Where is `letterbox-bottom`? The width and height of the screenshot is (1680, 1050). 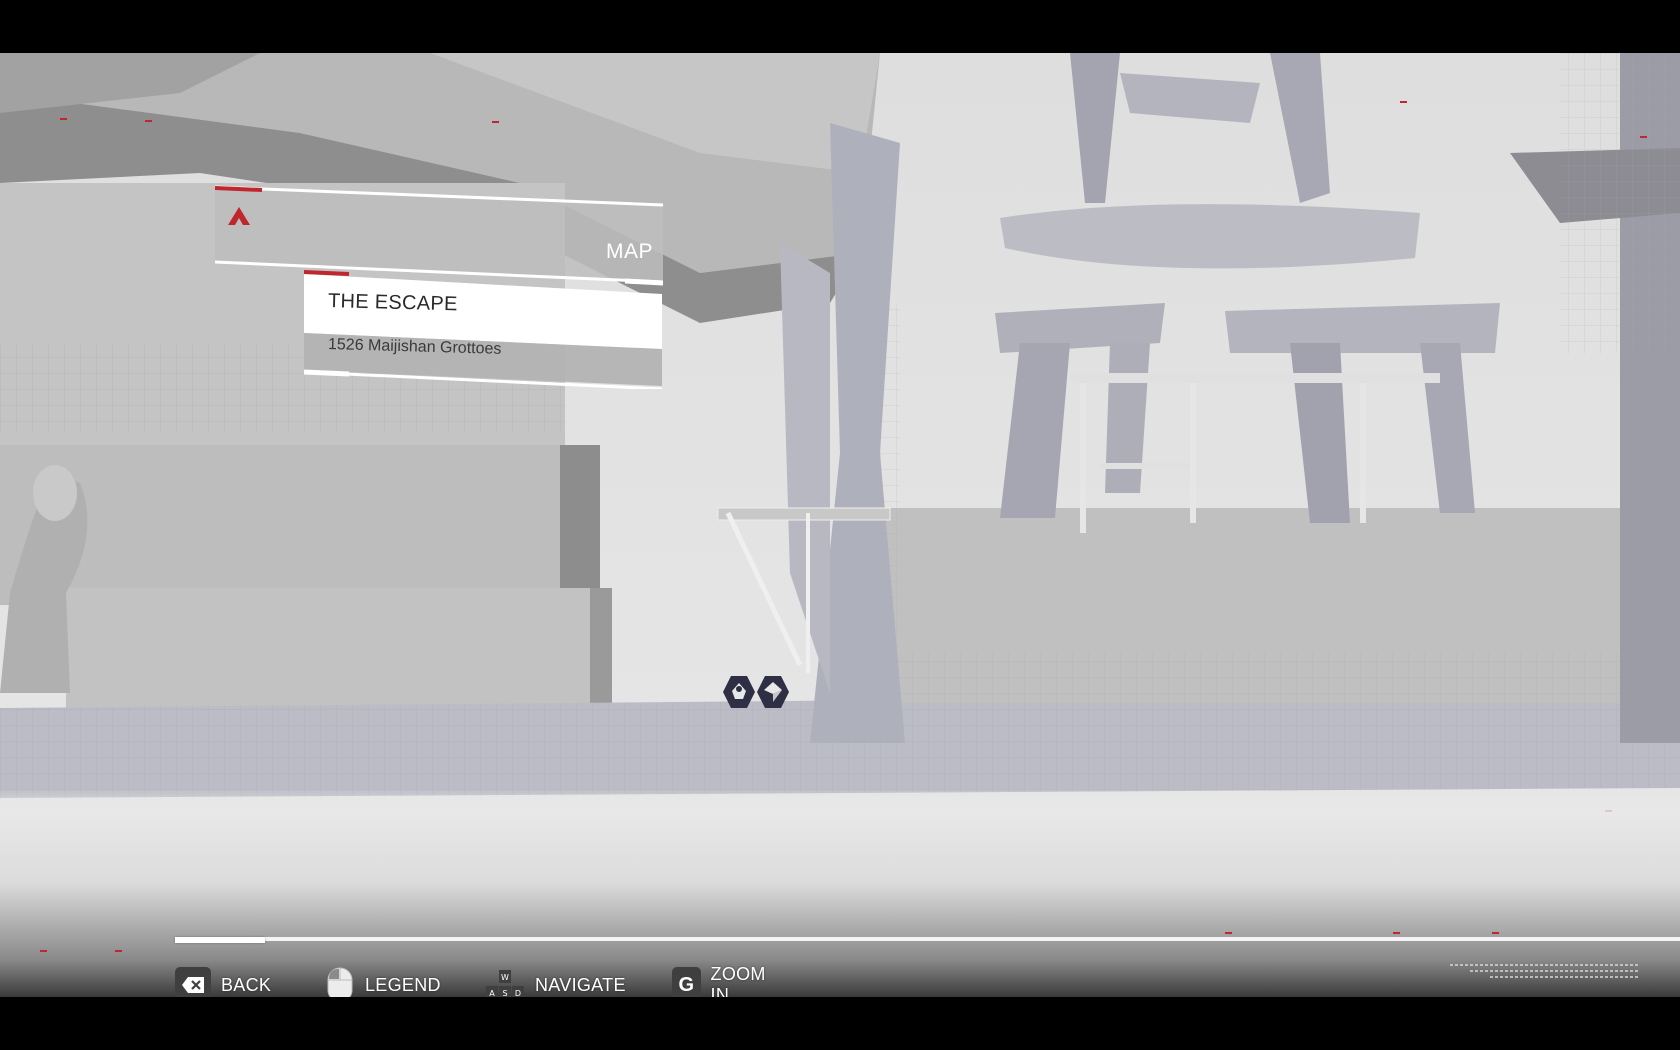
letterbox-bottom is located at coordinates (840, 1023).